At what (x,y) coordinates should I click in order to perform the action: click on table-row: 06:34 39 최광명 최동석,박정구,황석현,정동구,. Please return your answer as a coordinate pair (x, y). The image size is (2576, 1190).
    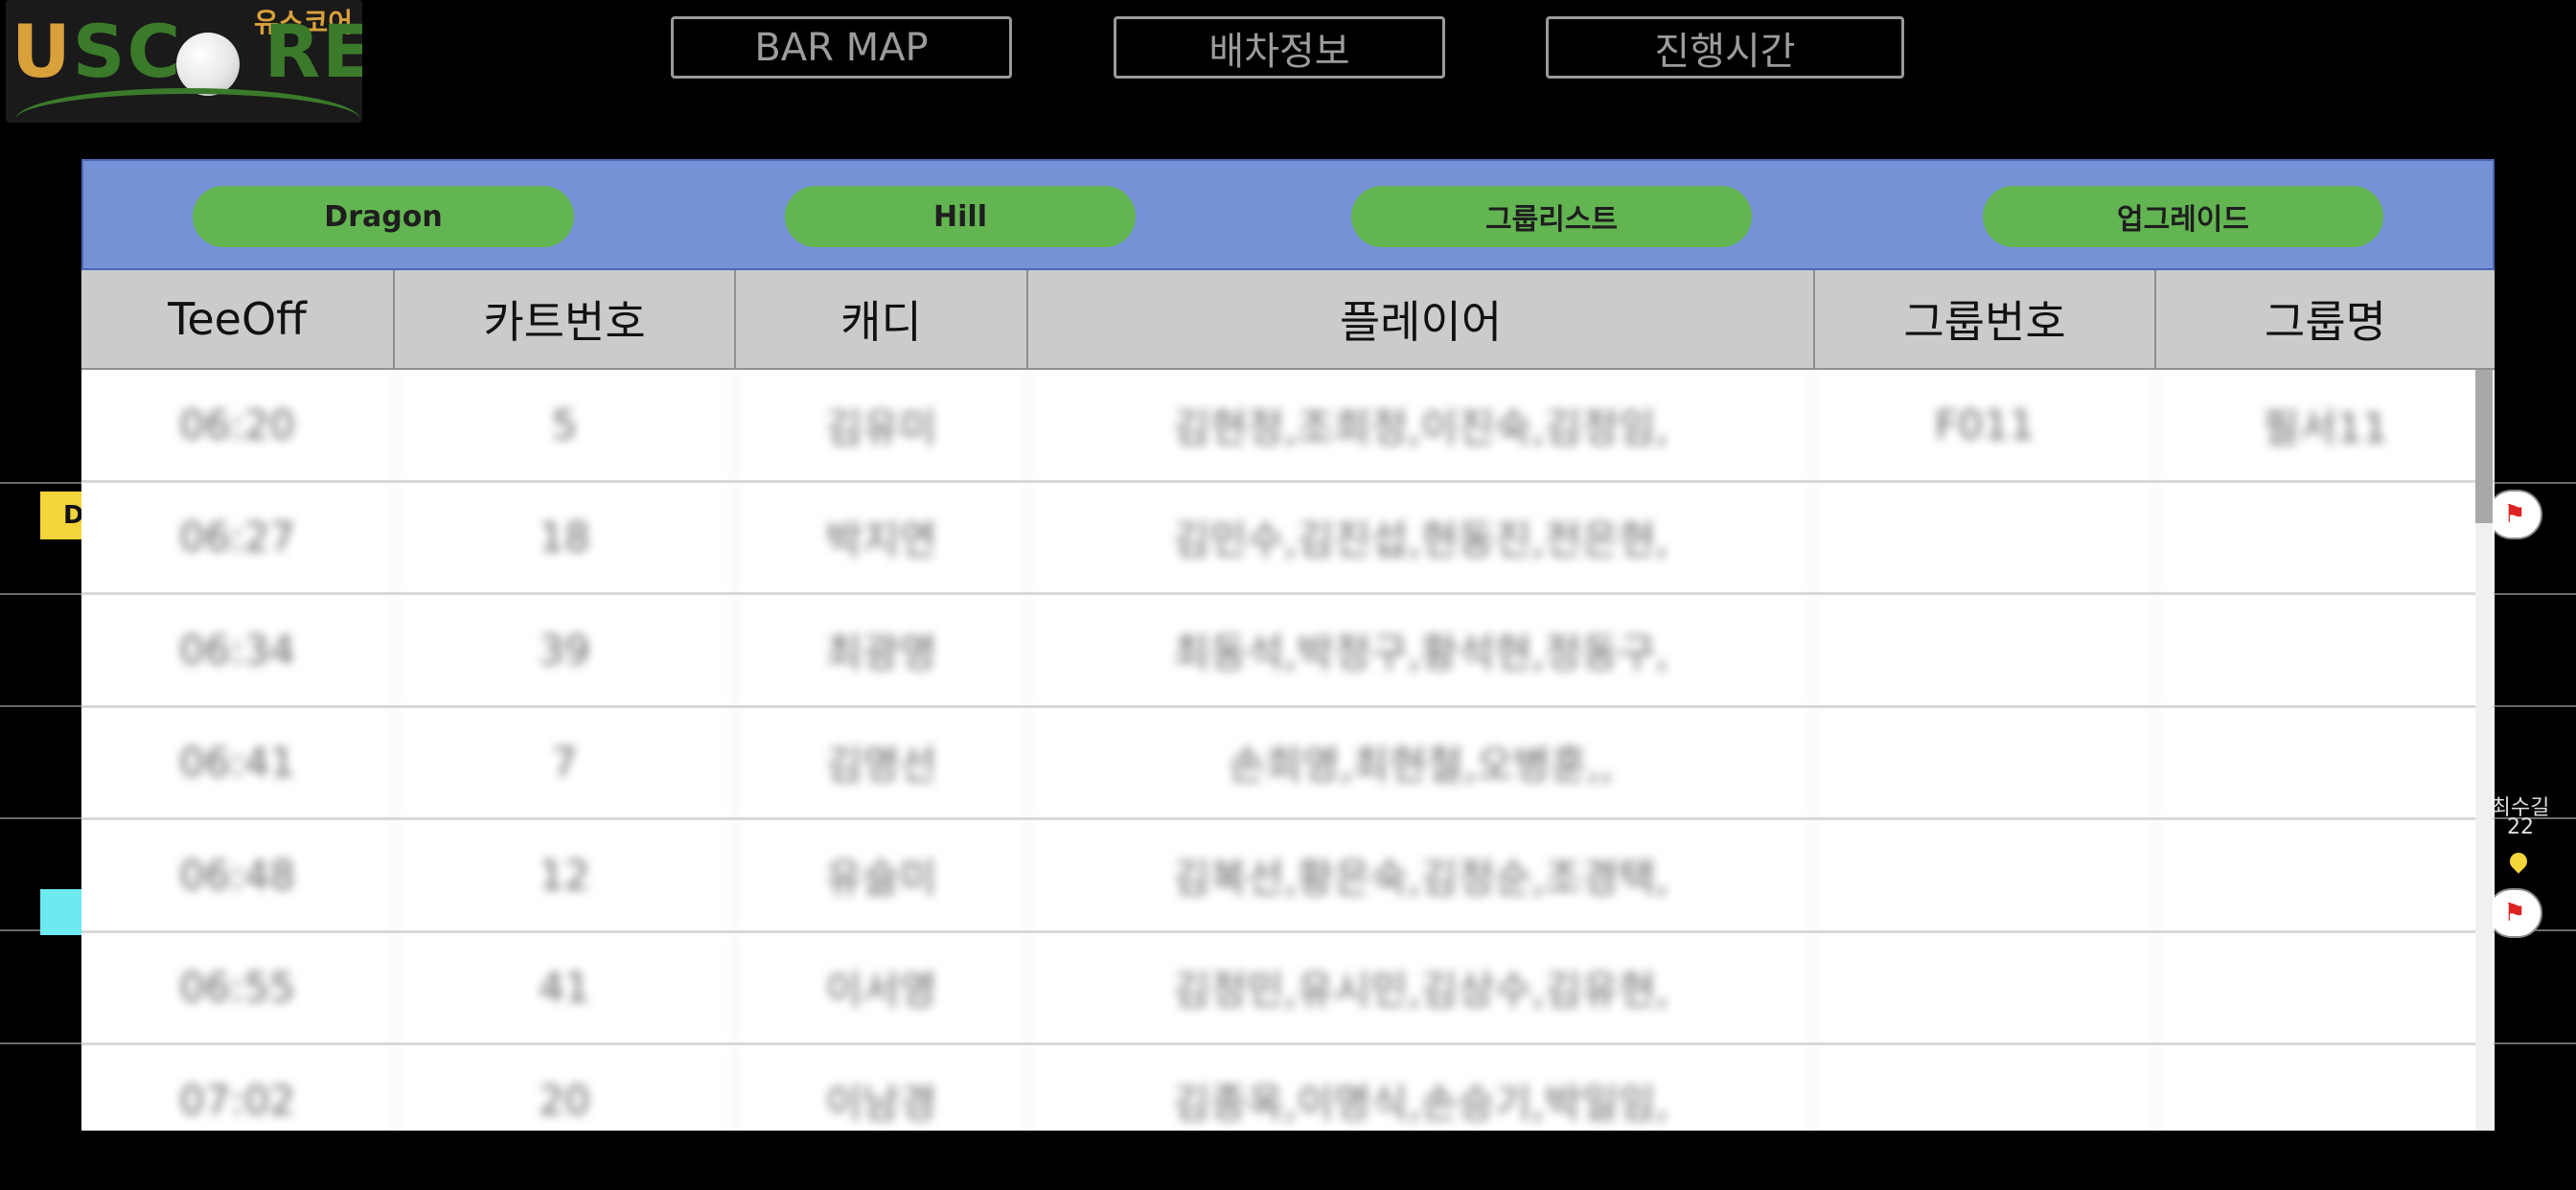
    Looking at the image, I should click on (1288, 652).